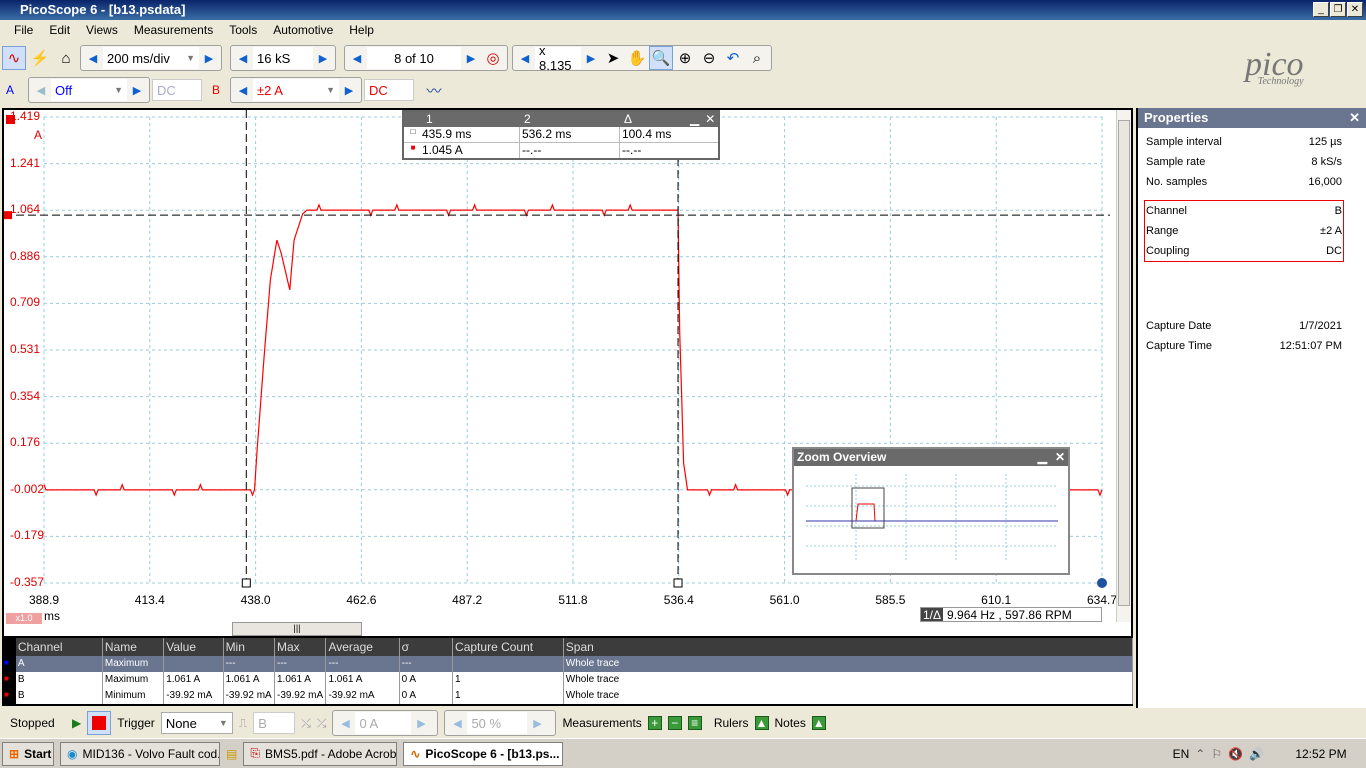  I want to click on rulers-toggle-icon: ▲, so click(761, 723).